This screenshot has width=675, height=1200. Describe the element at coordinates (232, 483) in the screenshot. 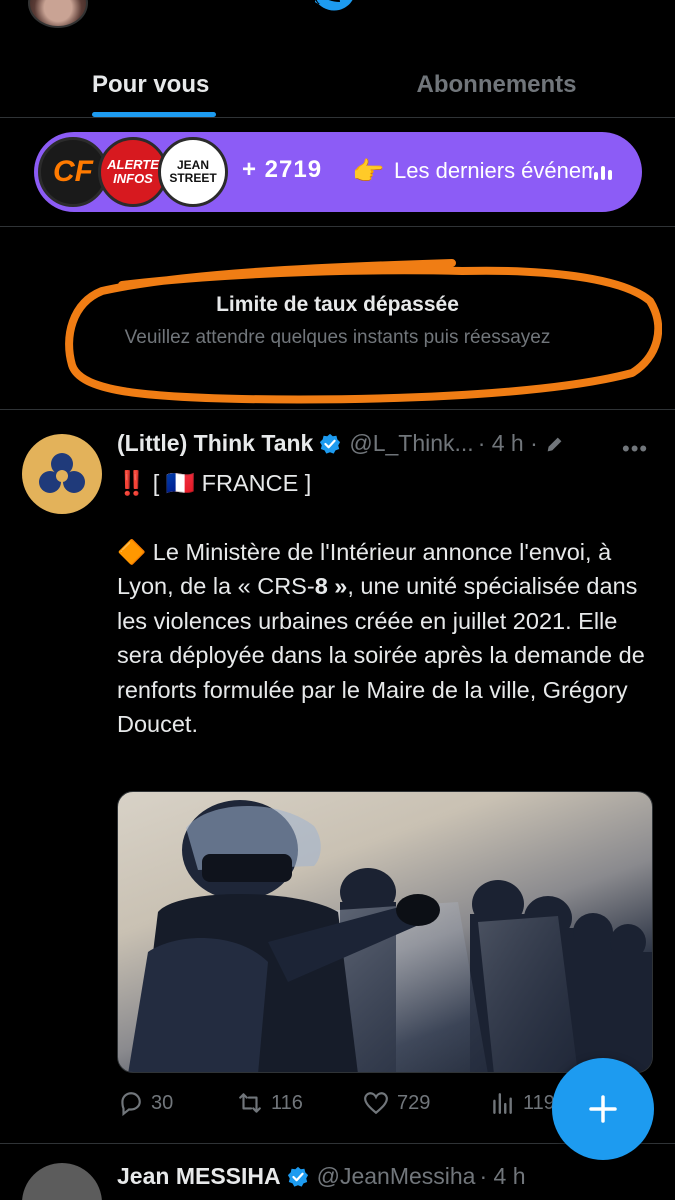

I see `france-tag: [ 🇫🇷 FRANCE ]` at that location.